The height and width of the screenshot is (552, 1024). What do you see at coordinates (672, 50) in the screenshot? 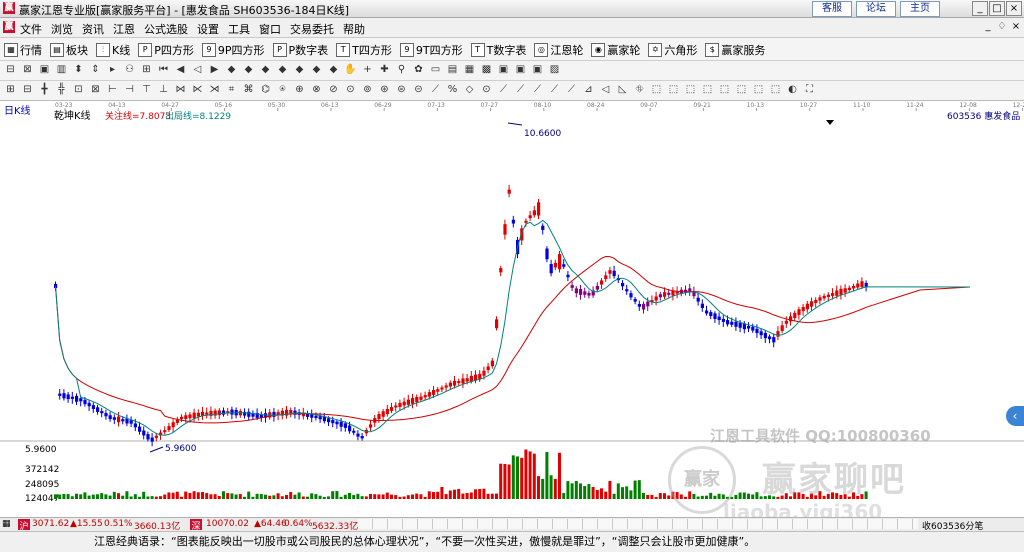
I see `toolbar-button-11: ✡ 六角形` at bounding box center [672, 50].